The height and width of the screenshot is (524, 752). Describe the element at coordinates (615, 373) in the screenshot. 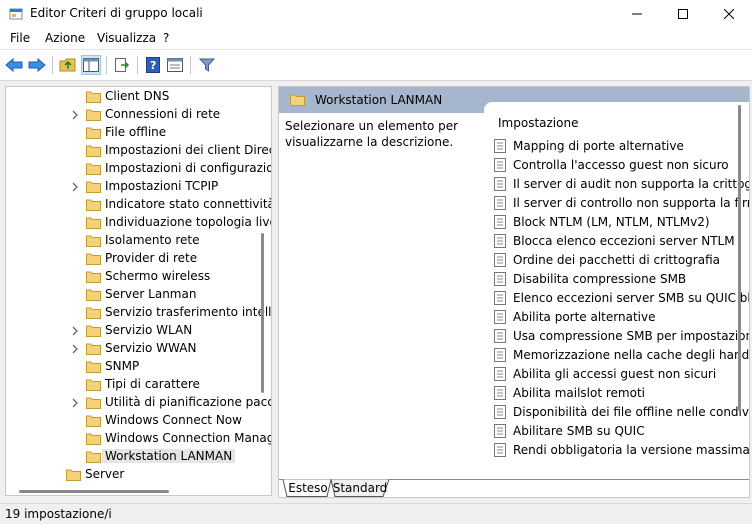

I see `setting-label: Abilita gli accessi guest non sicuri` at that location.